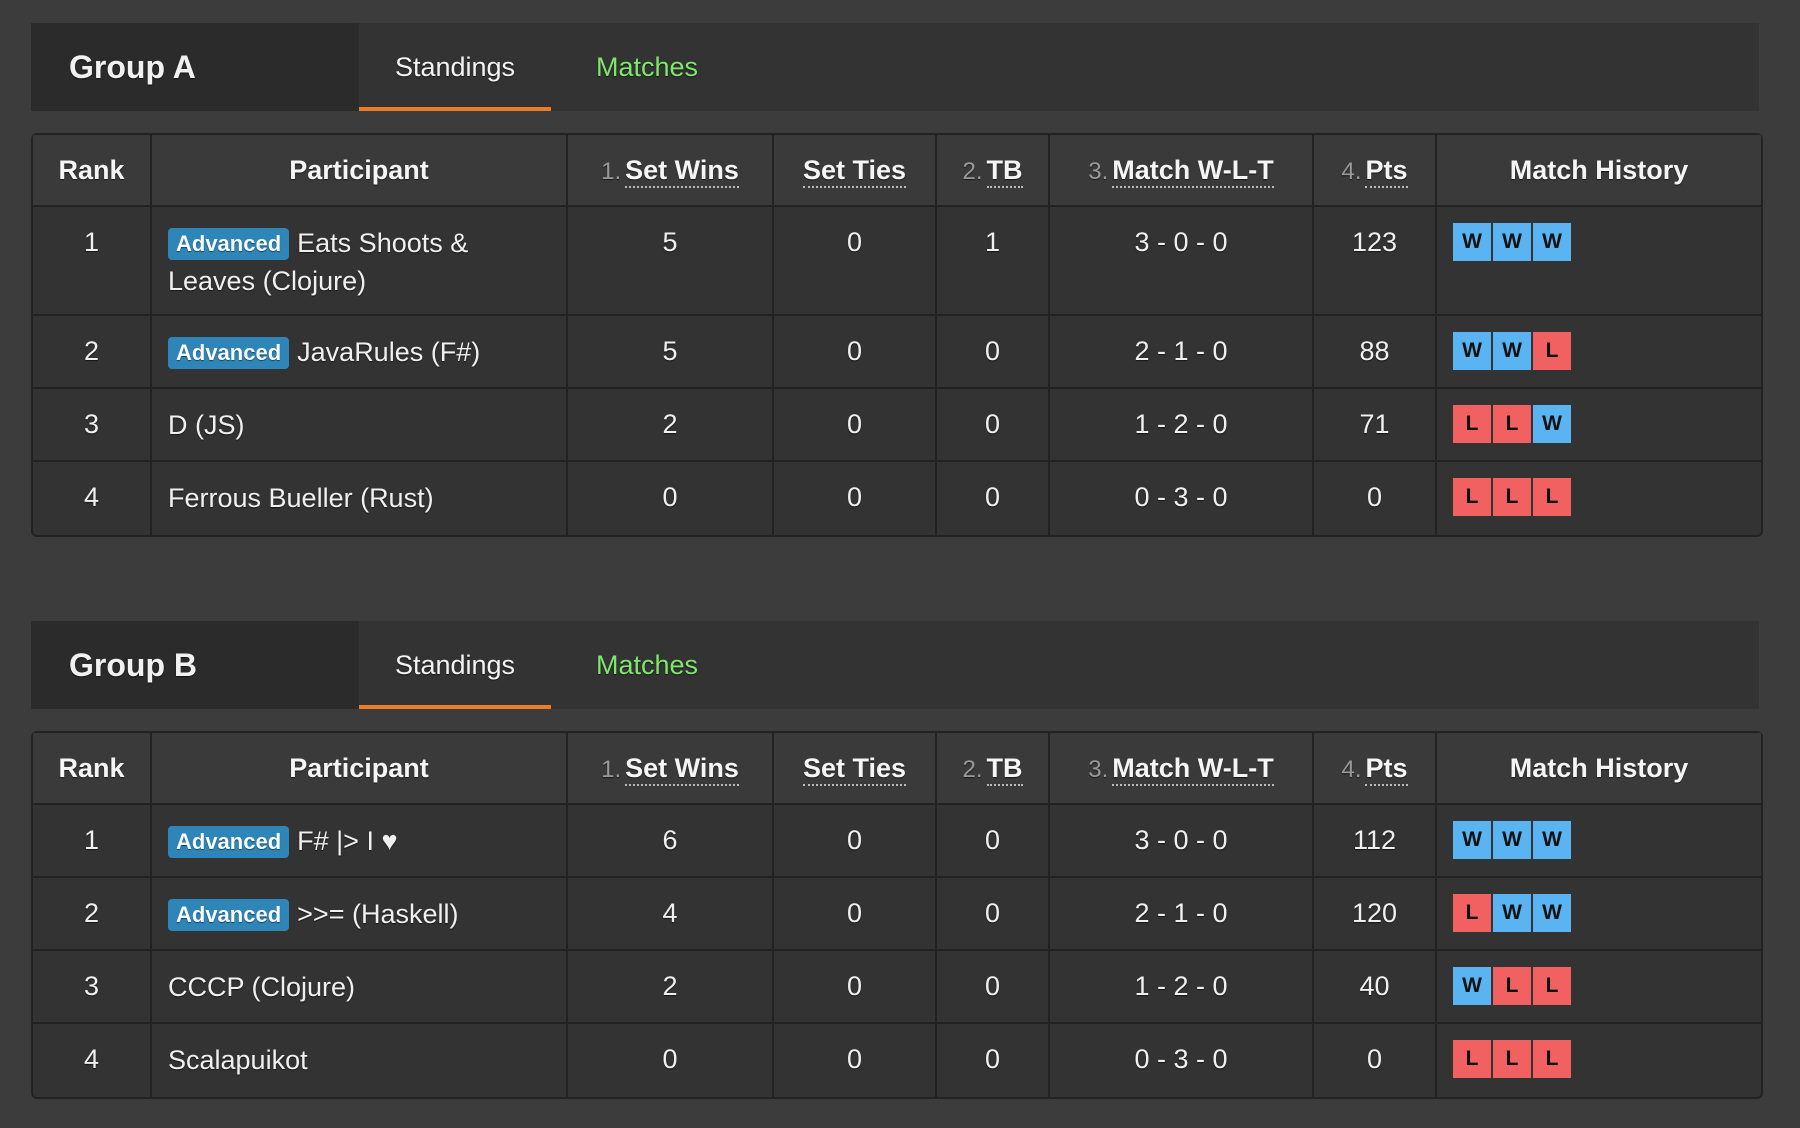  I want to click on set-wins-cell: 6, so click(671, 841).